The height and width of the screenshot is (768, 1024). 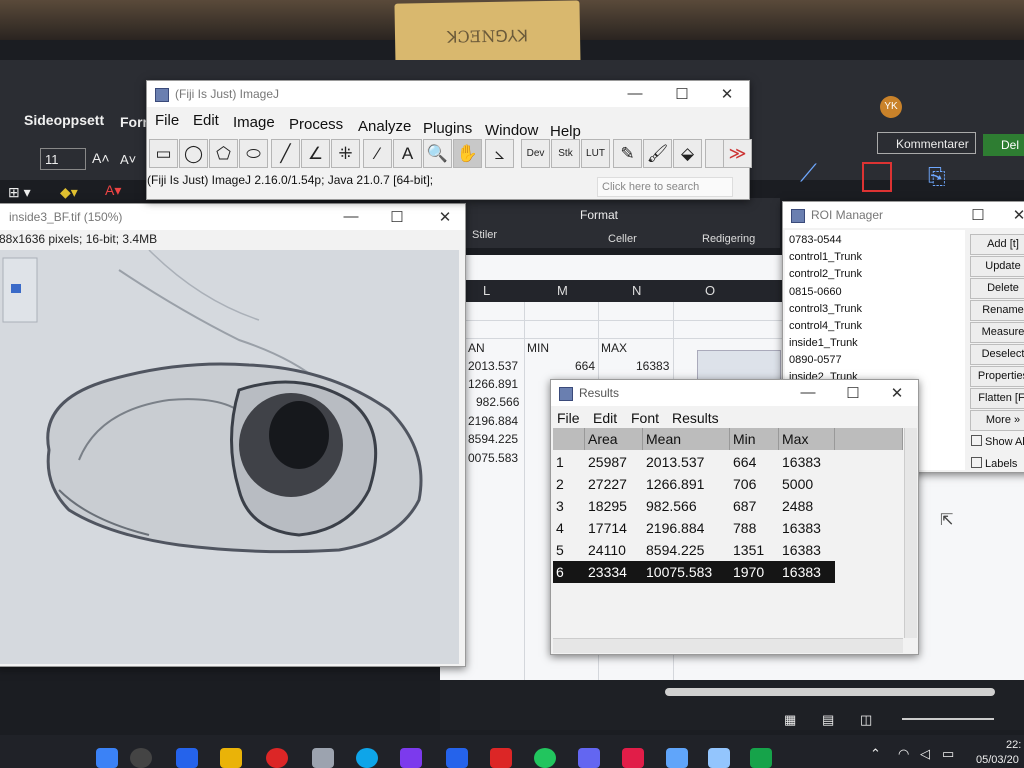 I want to click on roi-update-button: Update, so click(x=997, y=266).